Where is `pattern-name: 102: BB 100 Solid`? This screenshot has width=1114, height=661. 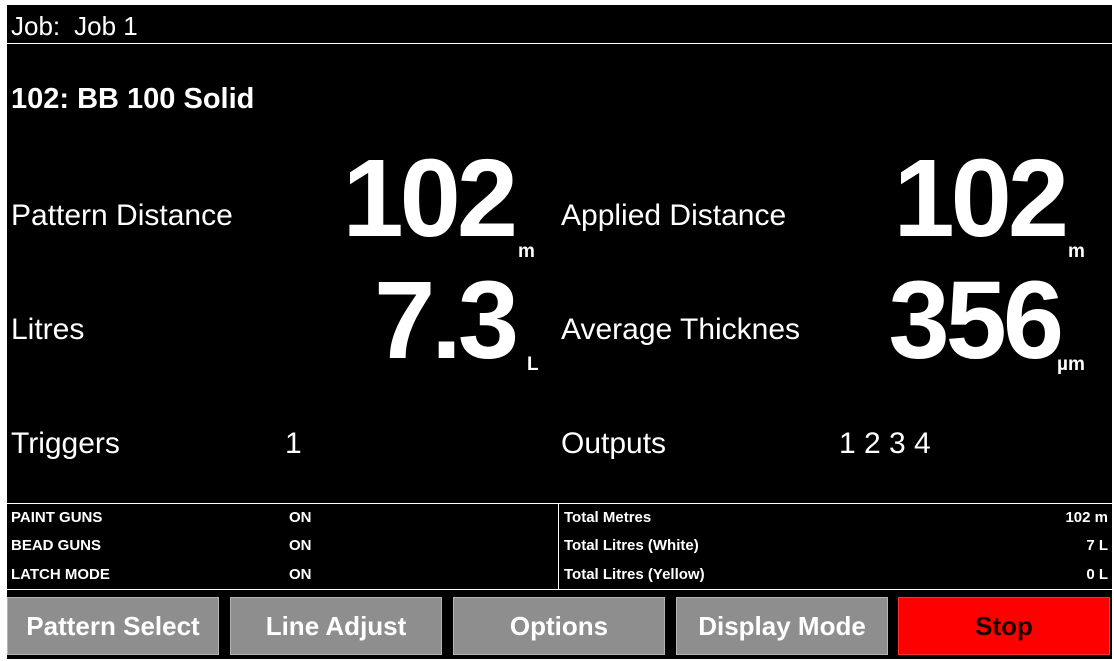 pattern-name: 102: BB 100 Solid is located at coordinates (133, 99).